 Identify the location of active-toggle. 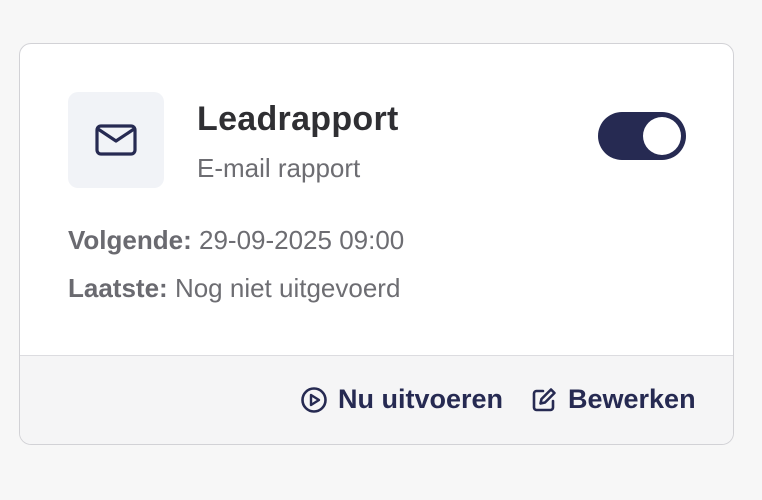
(642, 136).